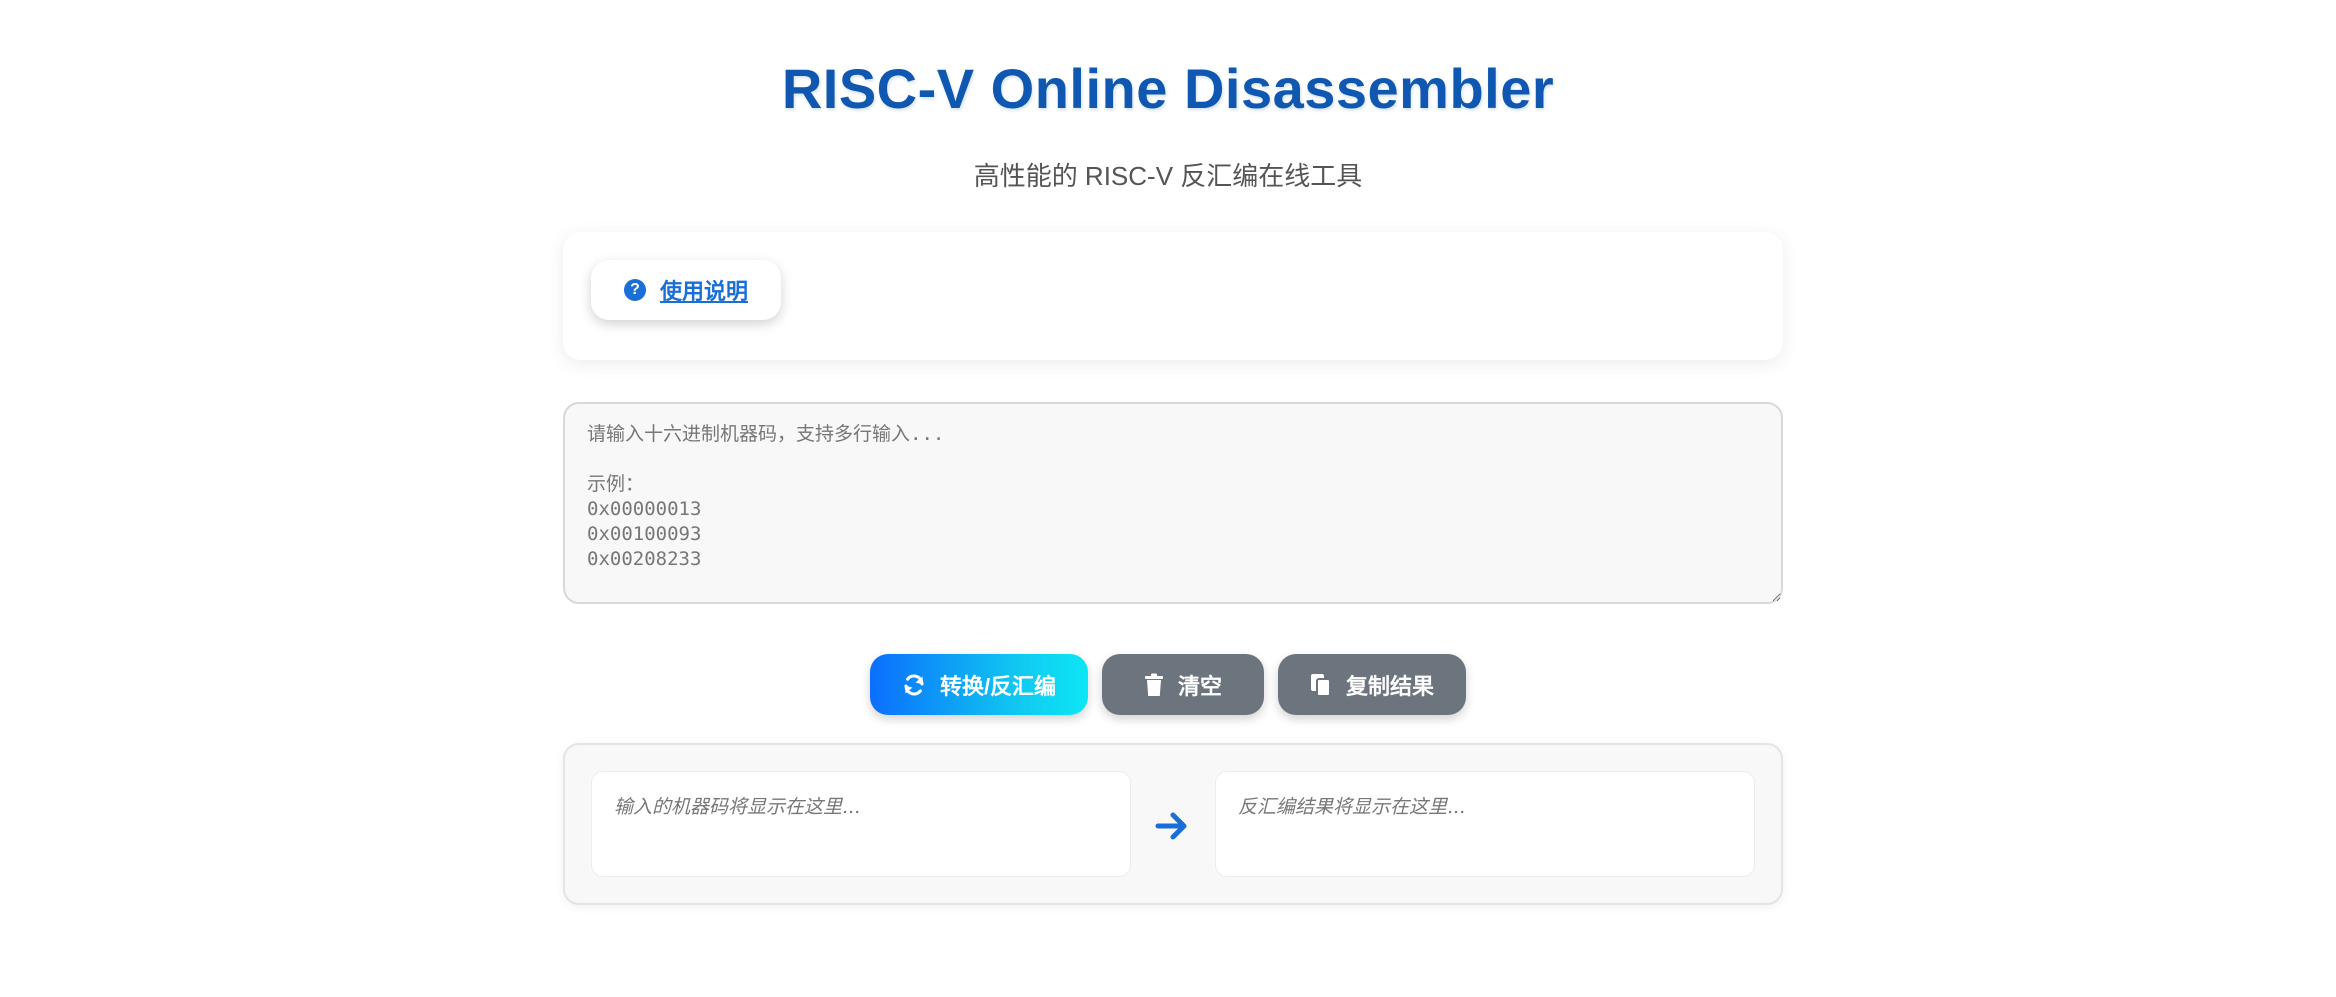  What do you see at coordinates (998, 686) in the screenshot?
I see `convert-label: 转换/反汇编` at bounding box center [998, 686].